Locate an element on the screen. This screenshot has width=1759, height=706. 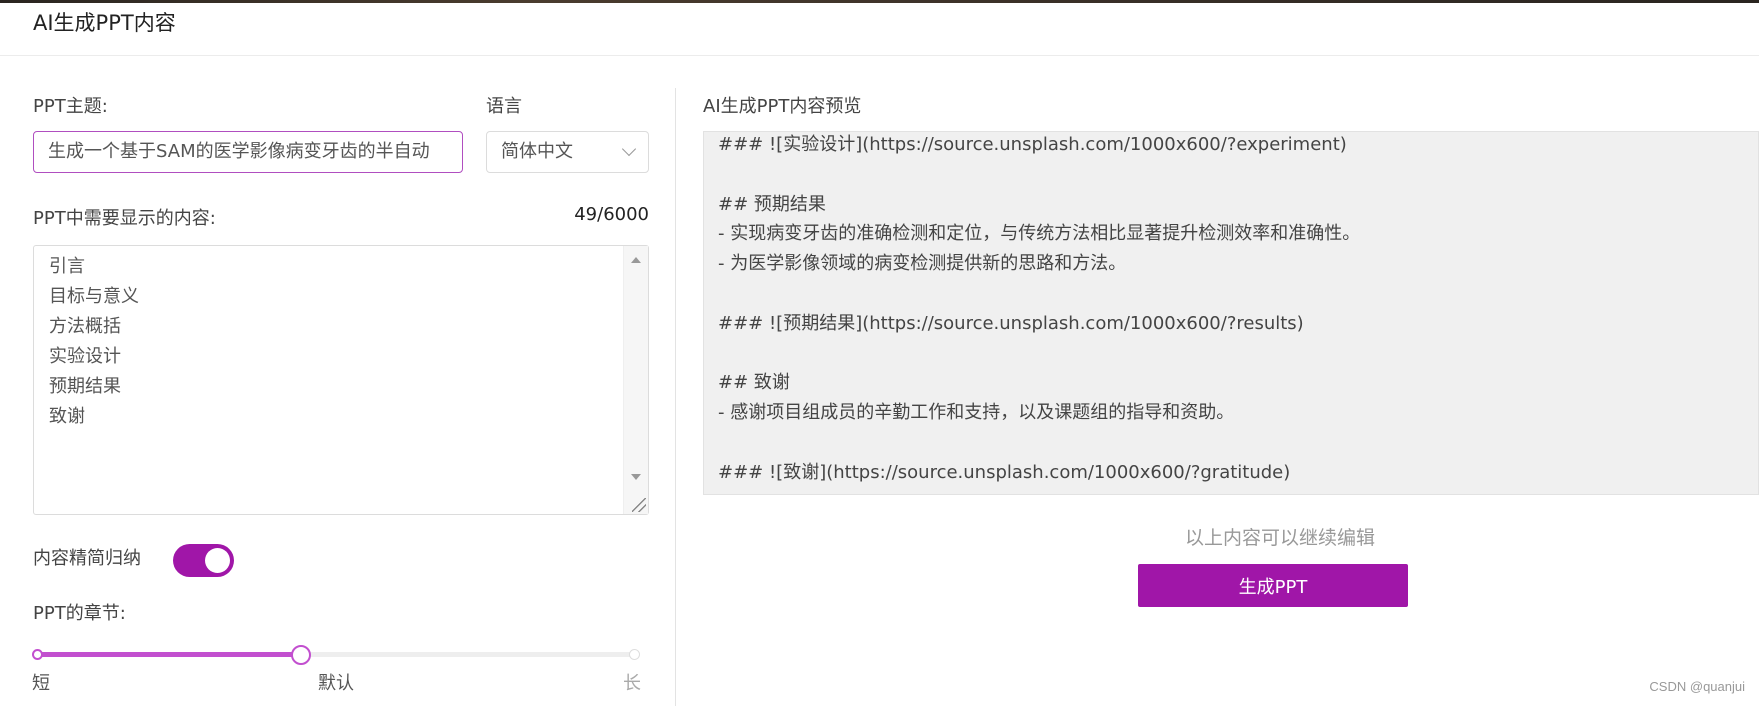
edit-hint: 以上内容可以继续编辑 is located at coordinates (1279, 538).